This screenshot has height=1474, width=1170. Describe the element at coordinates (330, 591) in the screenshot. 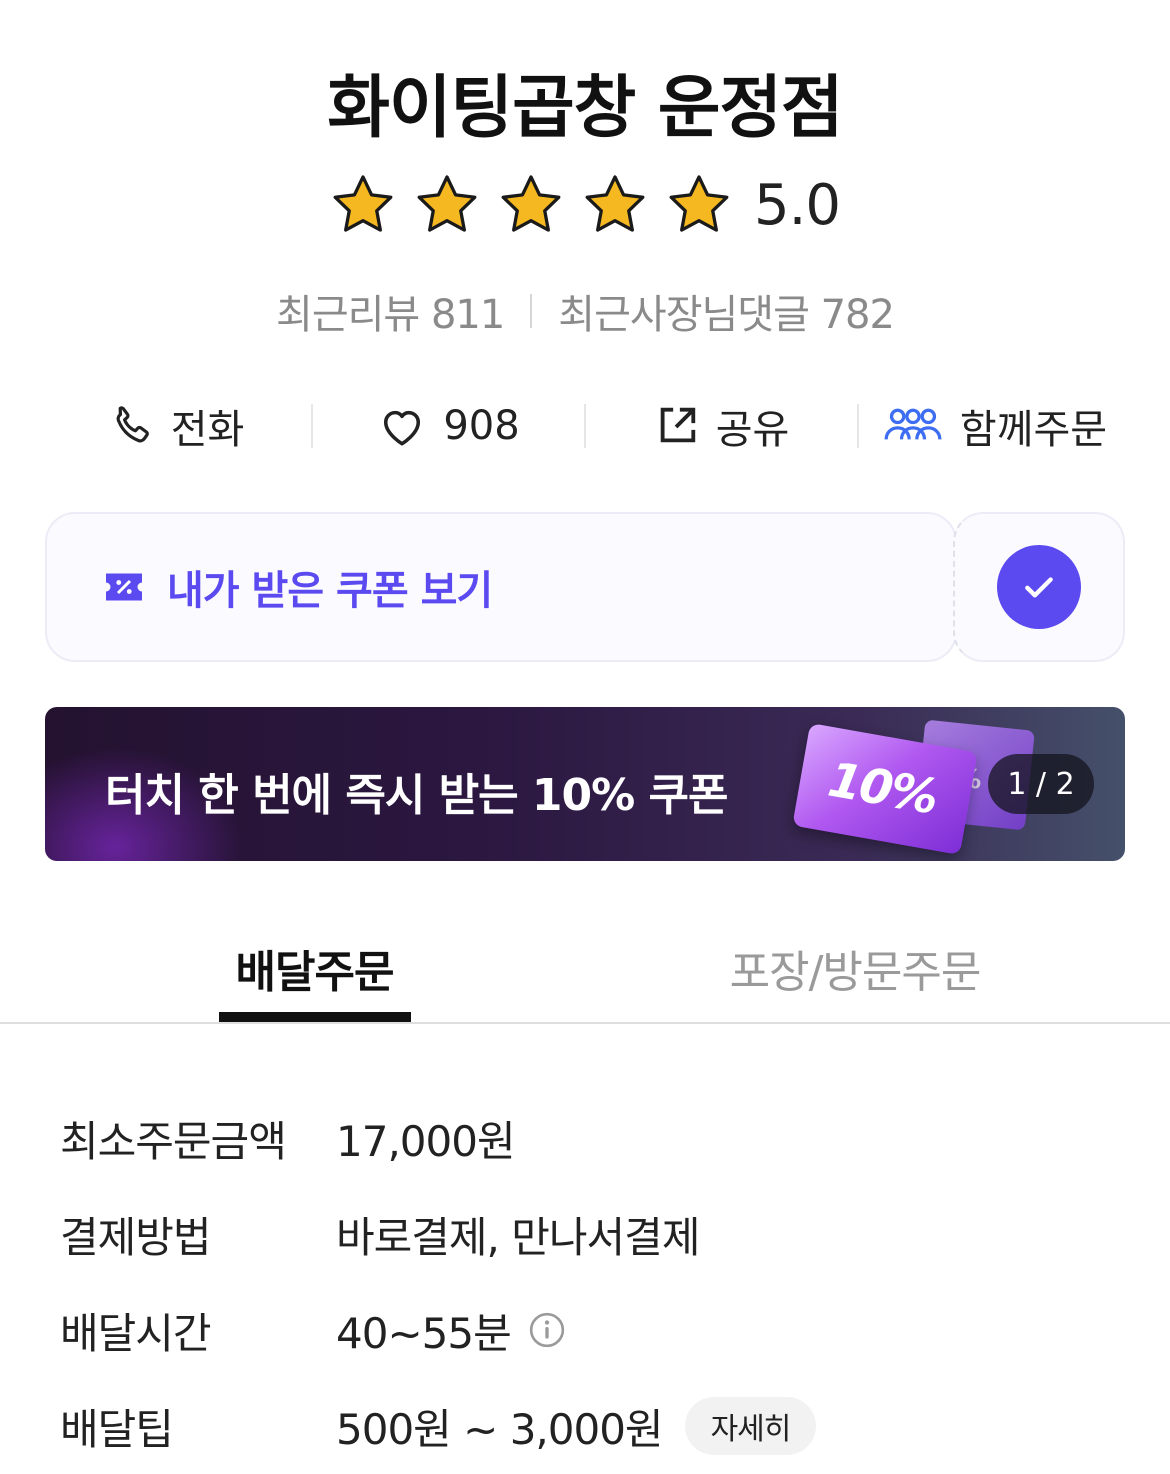

I see `my-coupons-label: 내가 받은 쿠폰 보기` at that location.